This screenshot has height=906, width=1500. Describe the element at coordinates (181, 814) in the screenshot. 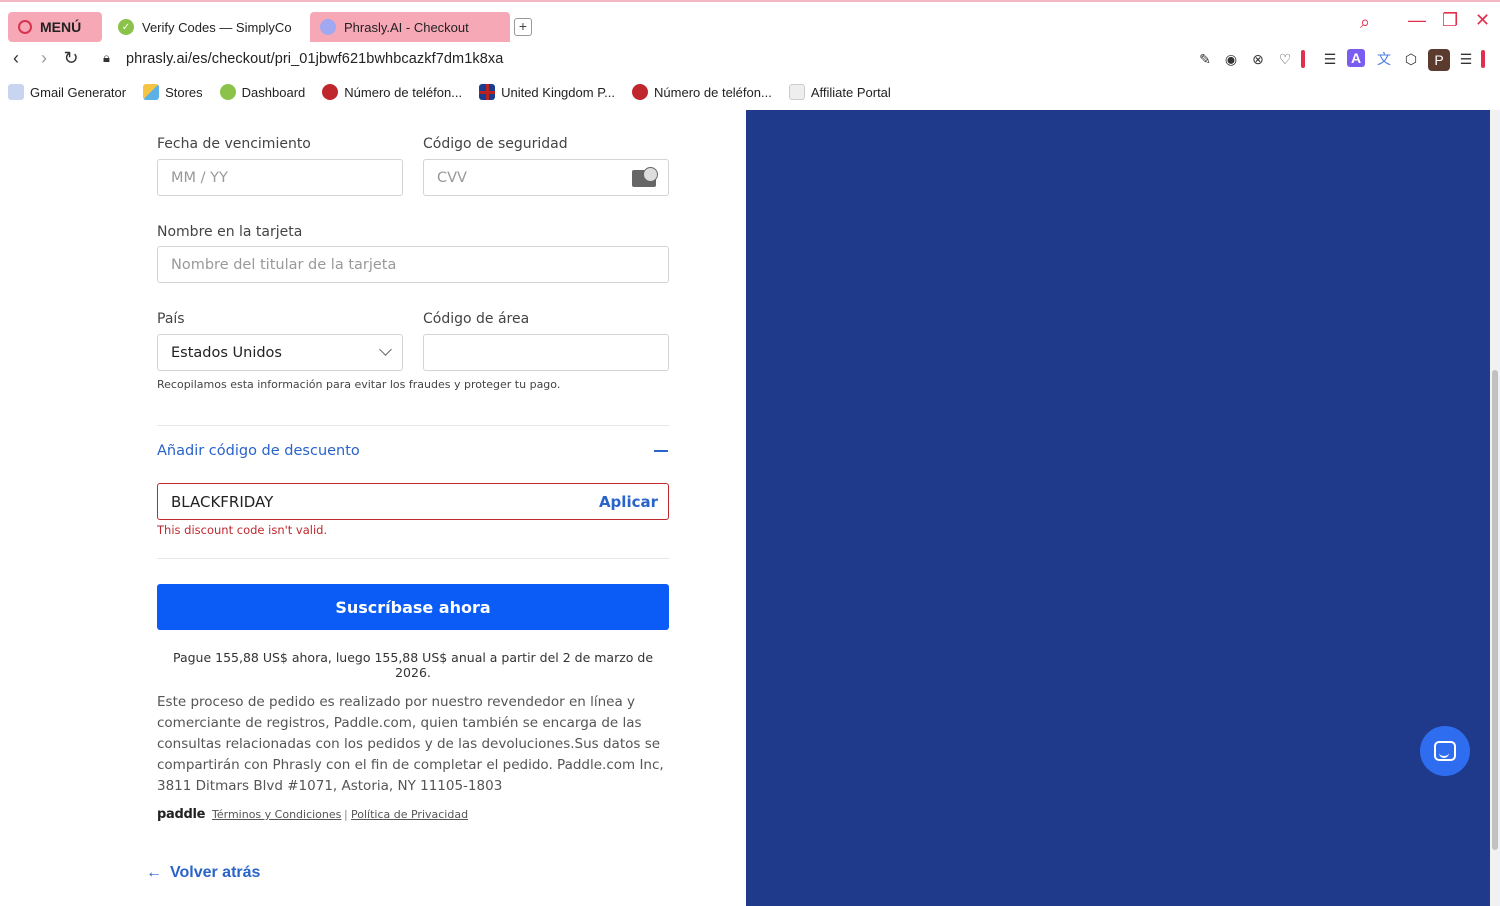

I see `paddle-logo: paddle` at that location.